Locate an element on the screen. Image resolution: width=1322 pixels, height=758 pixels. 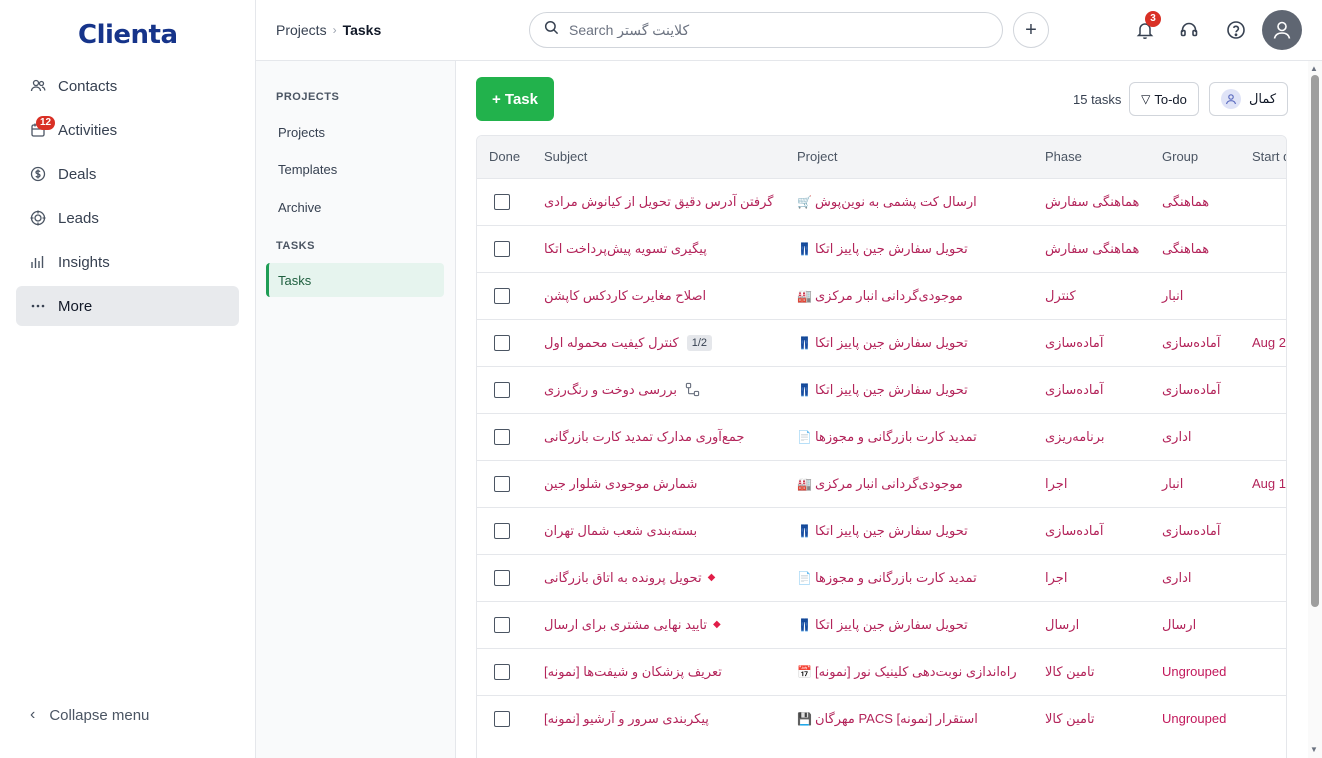
subnav-item-tasks: Tasks is located at coordinates (355, 280).